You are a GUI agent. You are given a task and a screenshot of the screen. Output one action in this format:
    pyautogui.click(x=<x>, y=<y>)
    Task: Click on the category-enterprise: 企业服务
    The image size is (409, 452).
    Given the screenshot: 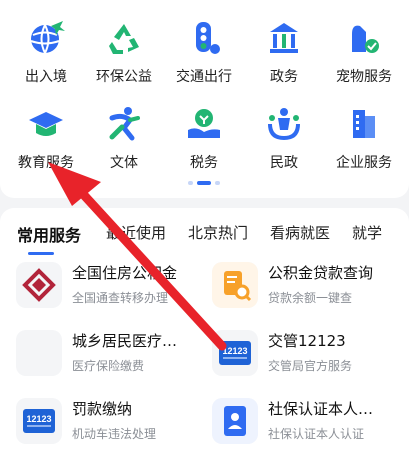 What is the action you would take?
    pyautogui.click(x=364, y=138)
    